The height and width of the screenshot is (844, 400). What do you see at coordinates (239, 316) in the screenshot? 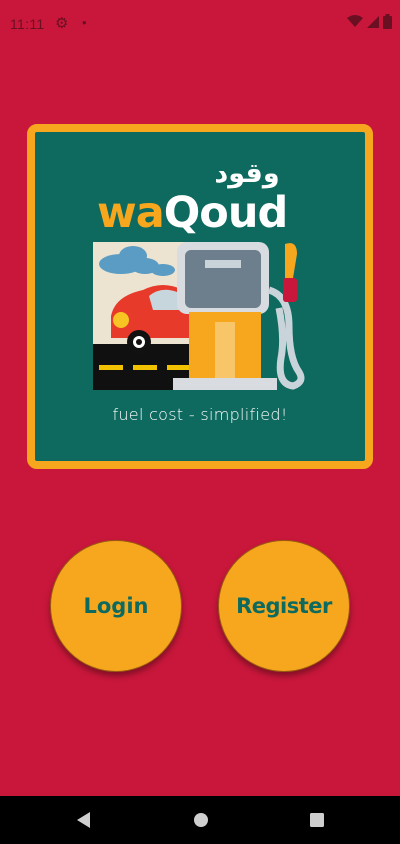
I see `fuel-pump-icon` at bounding box center [239, 316].